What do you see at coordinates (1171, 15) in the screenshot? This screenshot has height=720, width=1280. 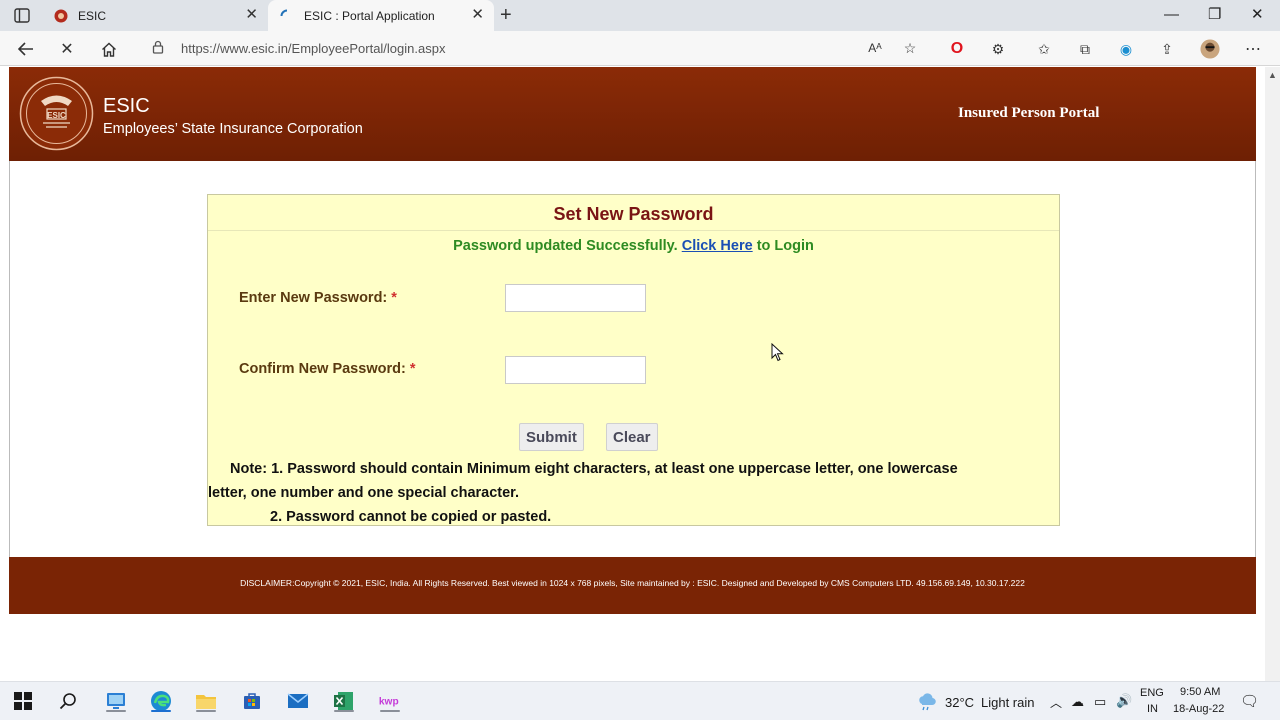 I see `minimize-icon: —` at bounding box center [1171, 15].